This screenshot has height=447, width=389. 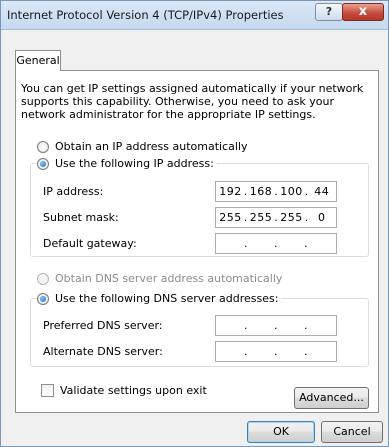 I want to click on alternate-dns-label: Alternate DNS server:, so click(x=103, y=351).